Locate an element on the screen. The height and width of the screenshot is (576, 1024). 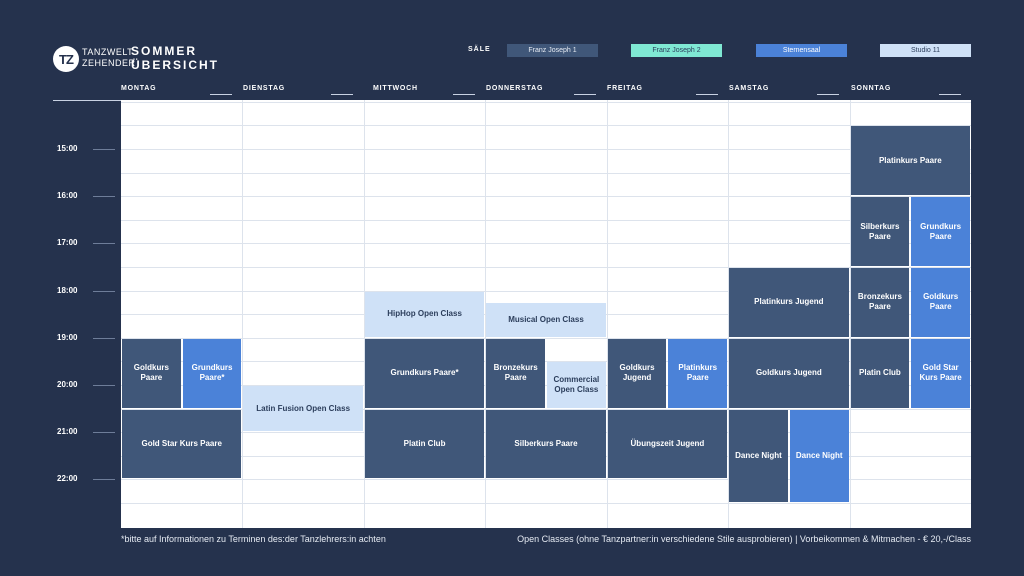
class-event: Platinkurs Jugend is located at coordinates (789, 302).